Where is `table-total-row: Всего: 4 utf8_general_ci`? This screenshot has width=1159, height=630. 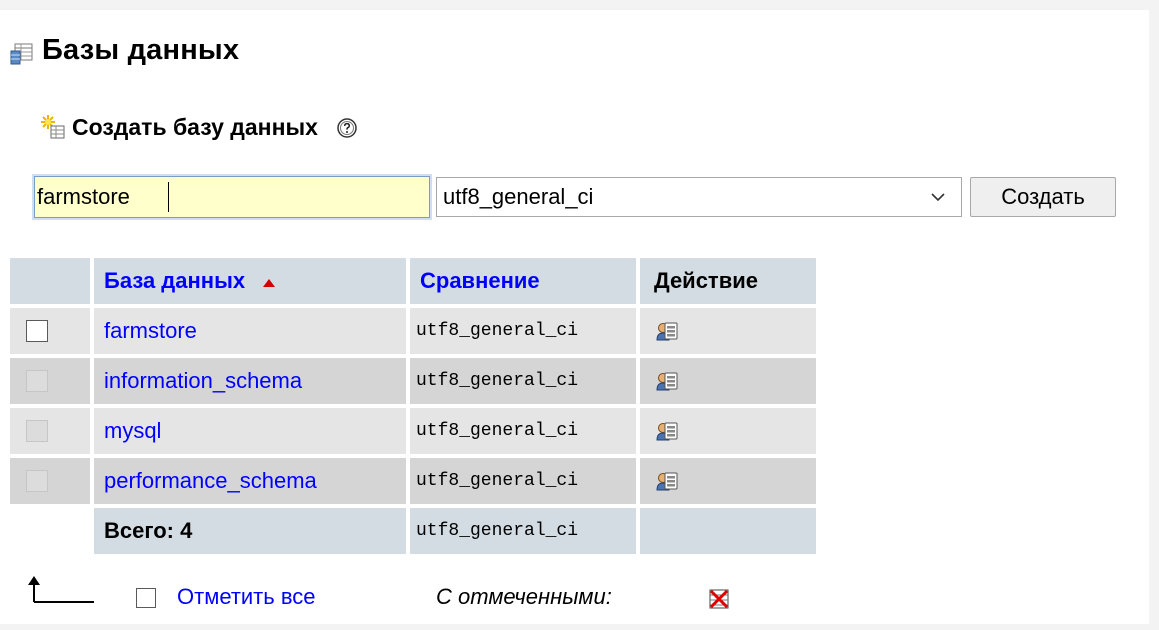
table-total-row: Всего: 4 utf8_general_ci is located at coordinates (413, 531).